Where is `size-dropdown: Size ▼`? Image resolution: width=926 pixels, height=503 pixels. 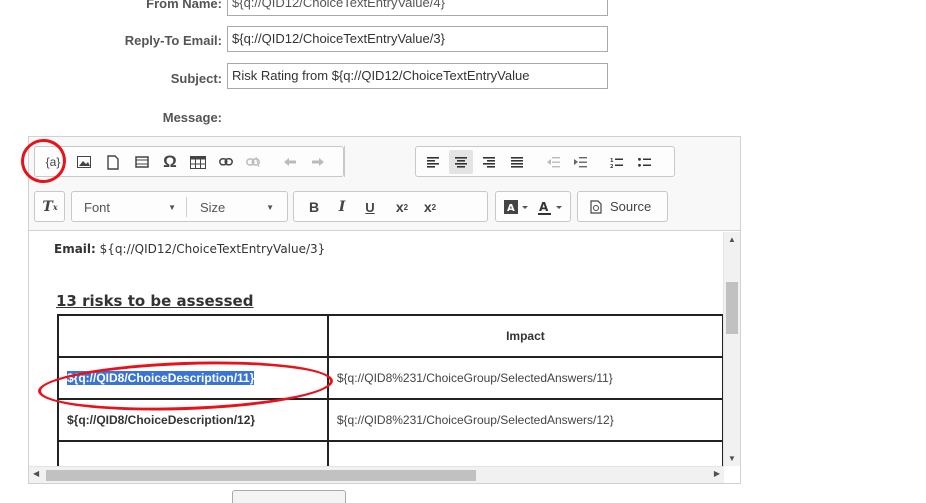
size-dropdown: Size ▼ is located at coordinates (235, 207).